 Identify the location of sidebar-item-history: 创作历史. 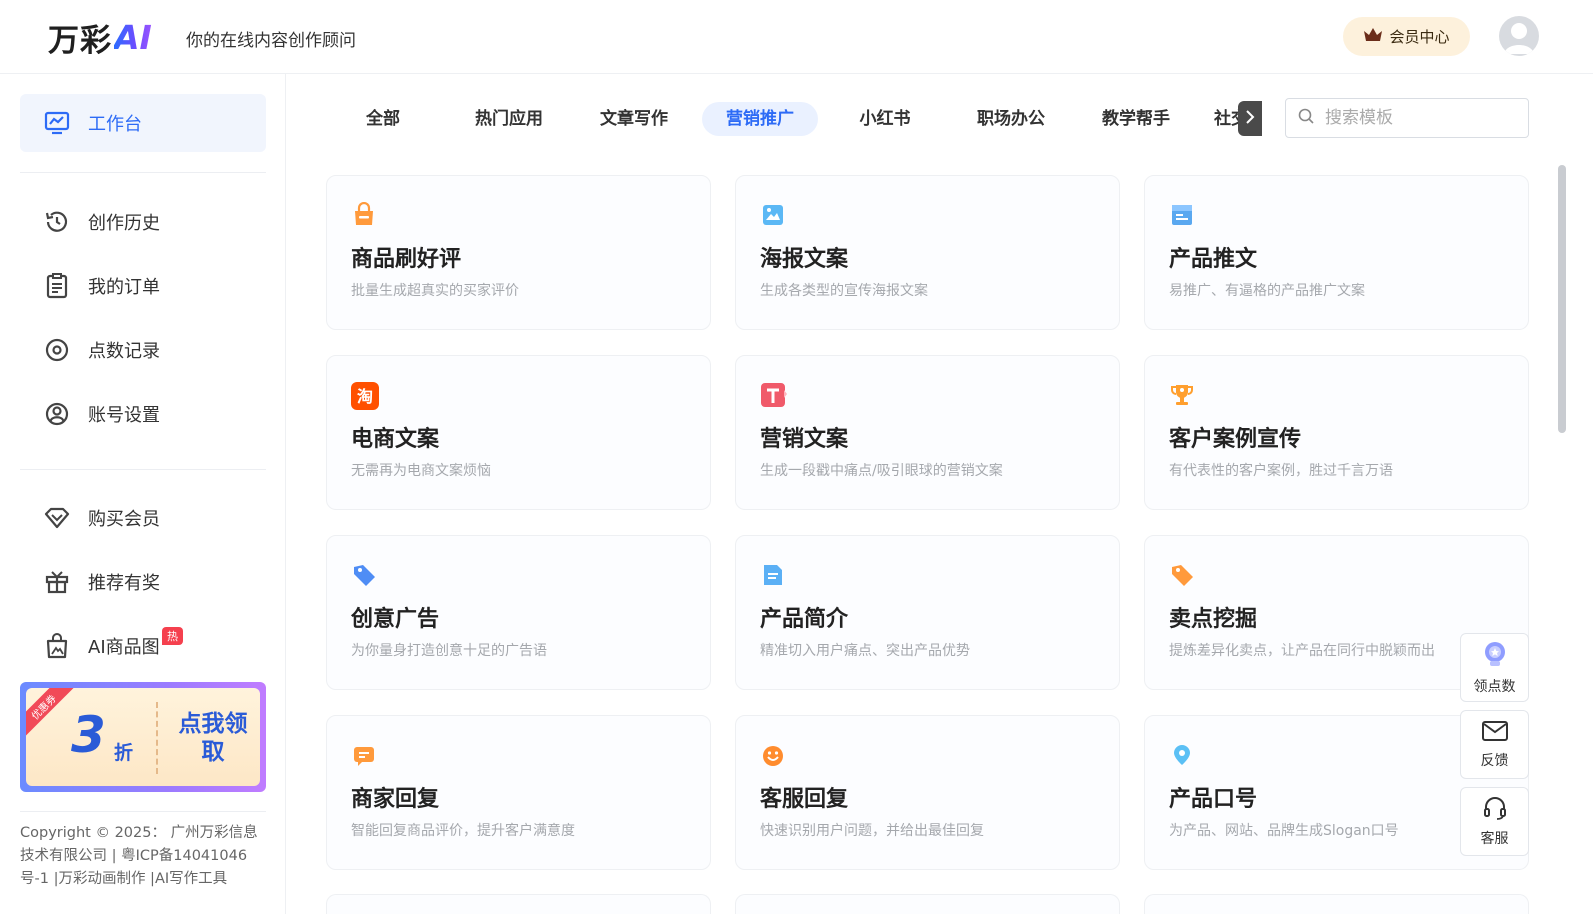
(143, 222).